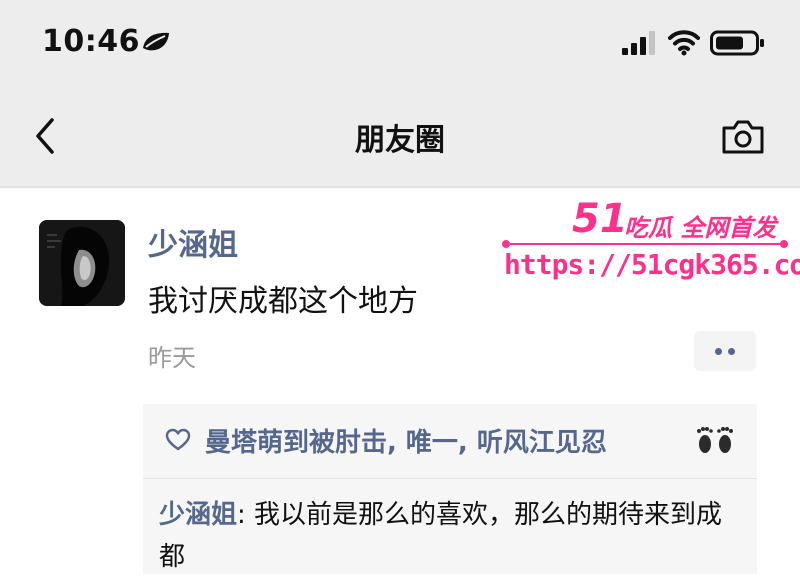 The image size is (800, 578). I want to click on post-author: 少涵姐, so click(193, 242).